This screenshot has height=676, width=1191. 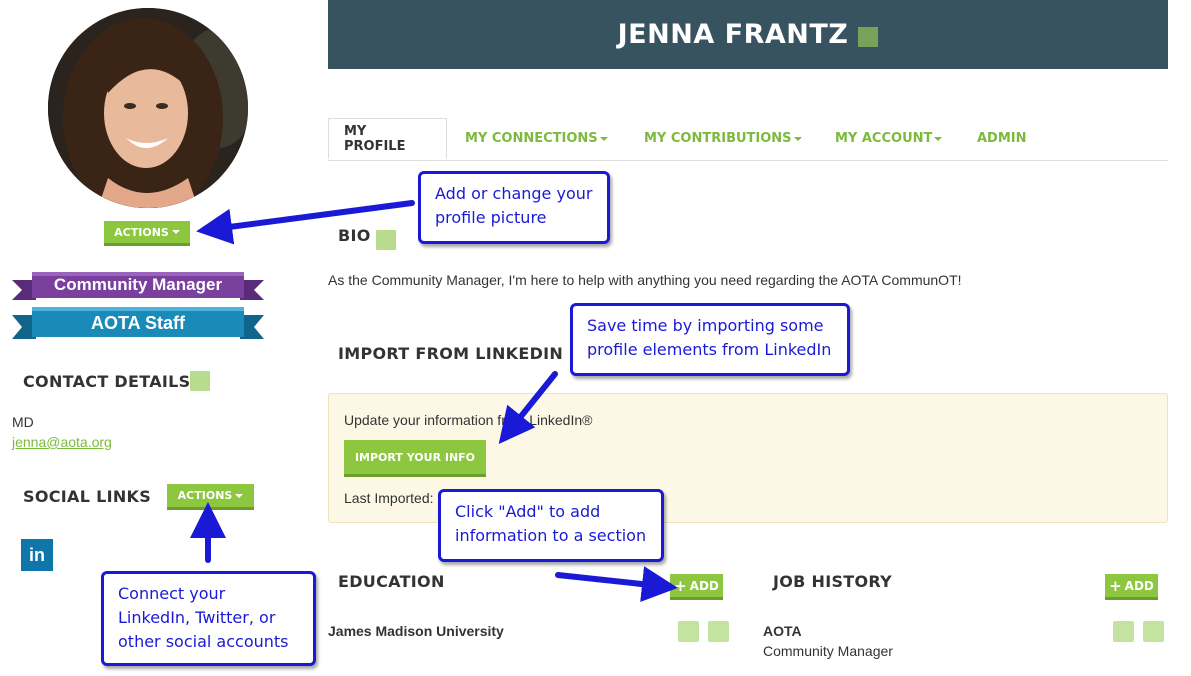 What do you see at coordinates (709, 349) in the screenshot?
I see `callout-line: profile elements from LinkedIn` at bounding box center [709, 349].